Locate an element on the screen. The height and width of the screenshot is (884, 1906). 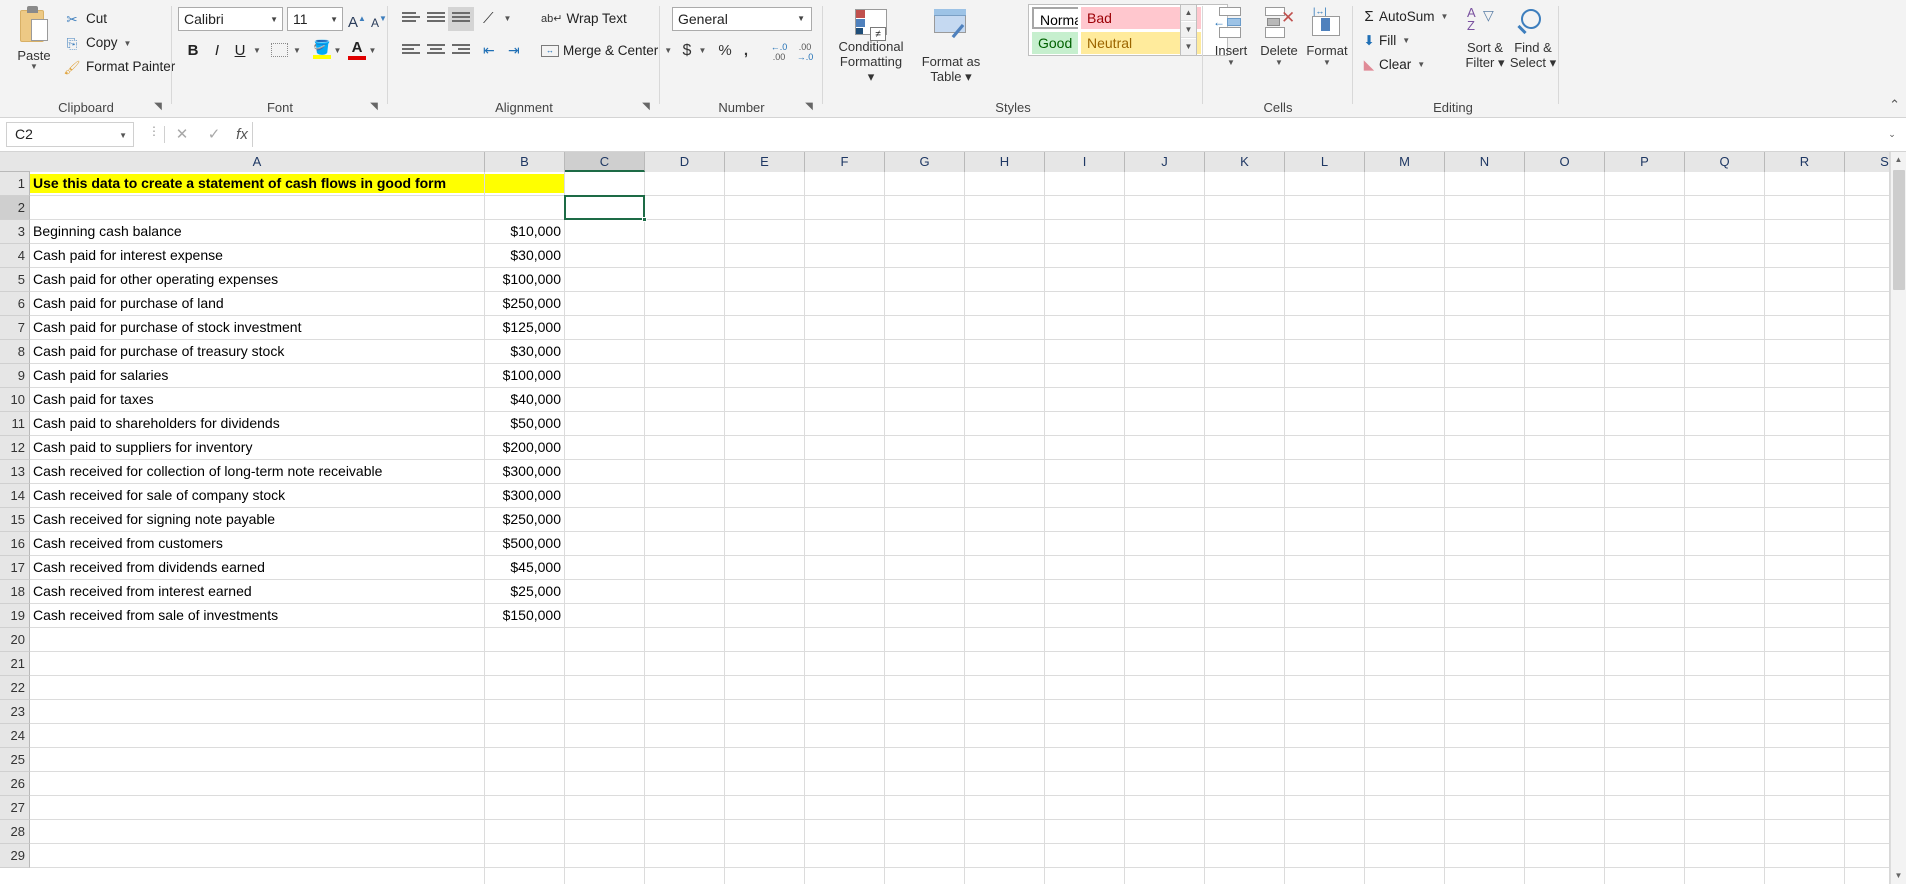
cancel-edit-icon: ✕ is located at coordinates (182, 134).